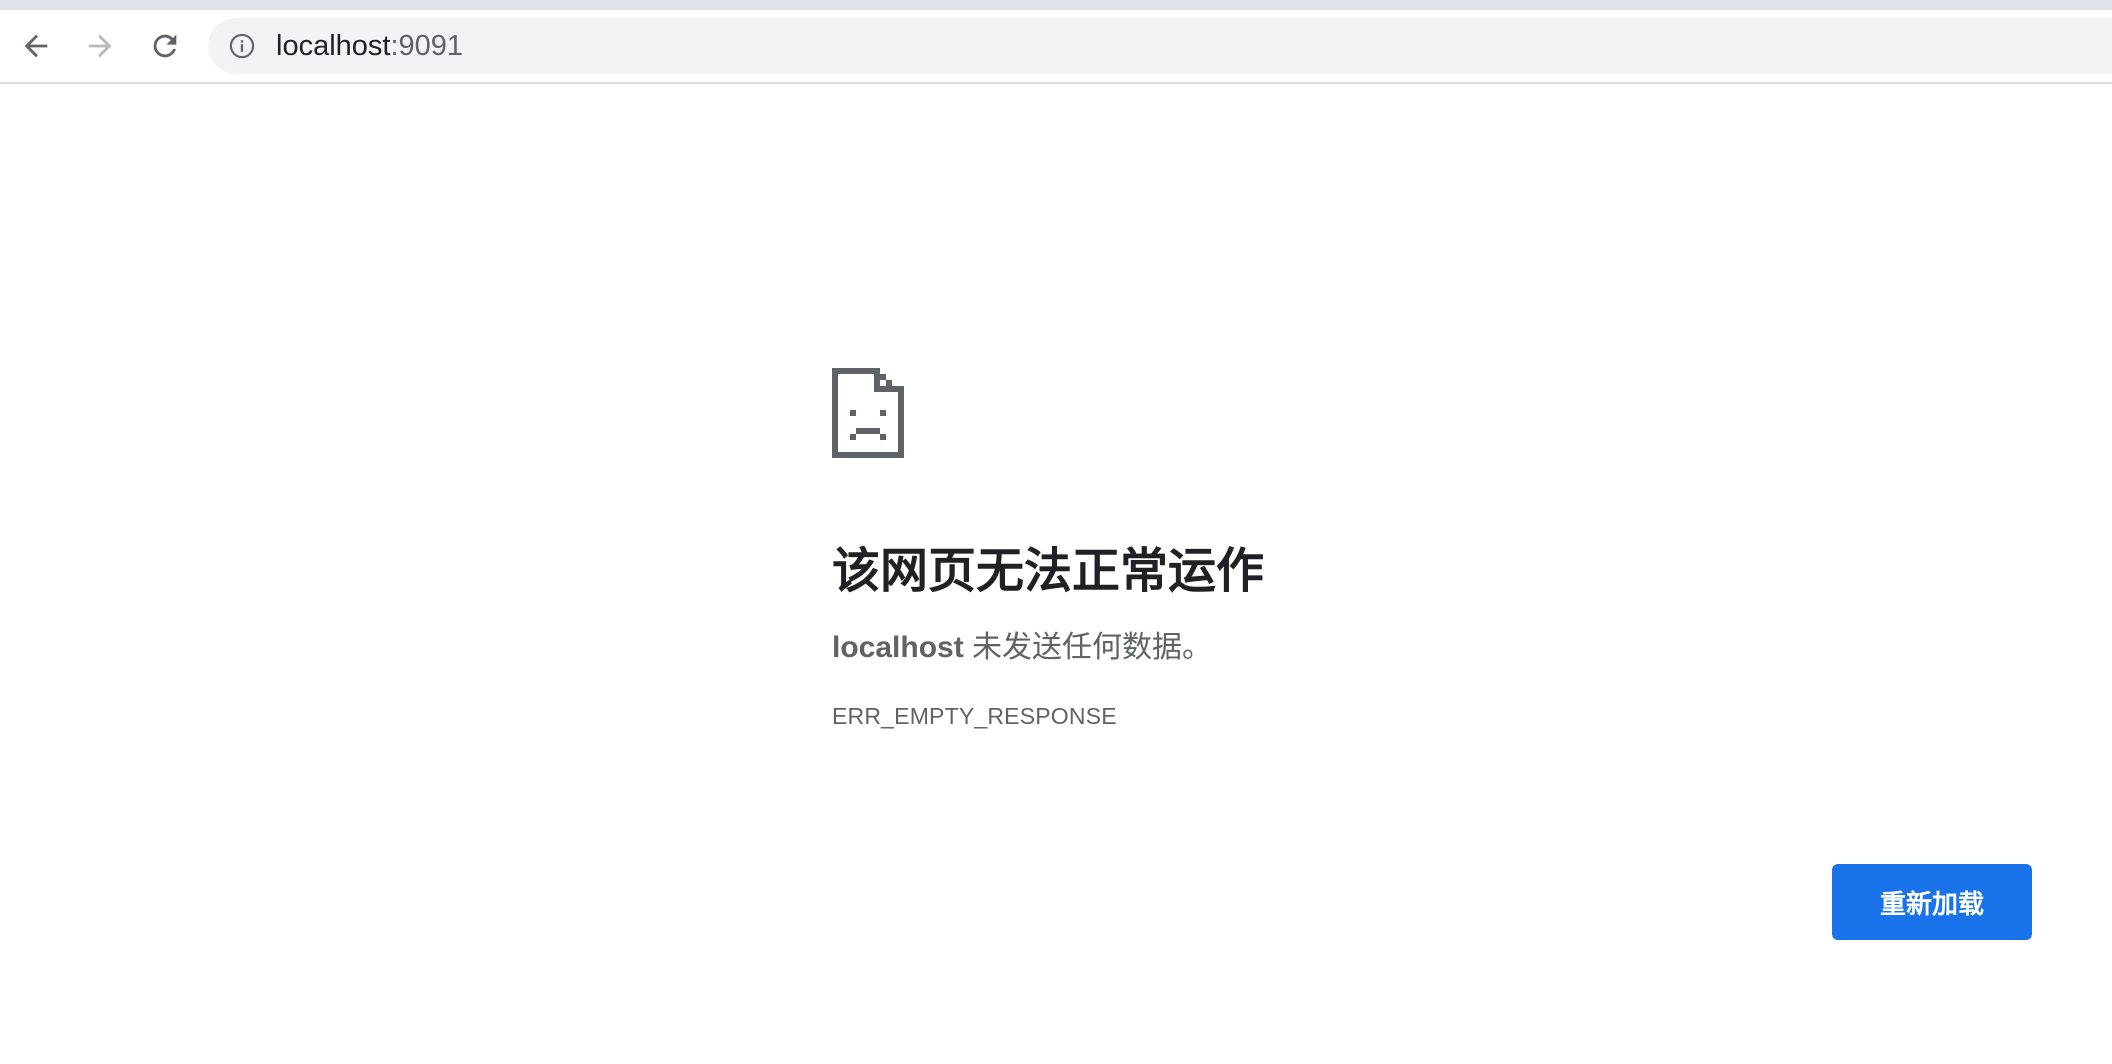 Image resolution: width=2112 pixels, height=1064 pixels. What do you see at coordinates (242, 46) in the screenshot?
I see `info-icon` at bounding box center [242, 46].